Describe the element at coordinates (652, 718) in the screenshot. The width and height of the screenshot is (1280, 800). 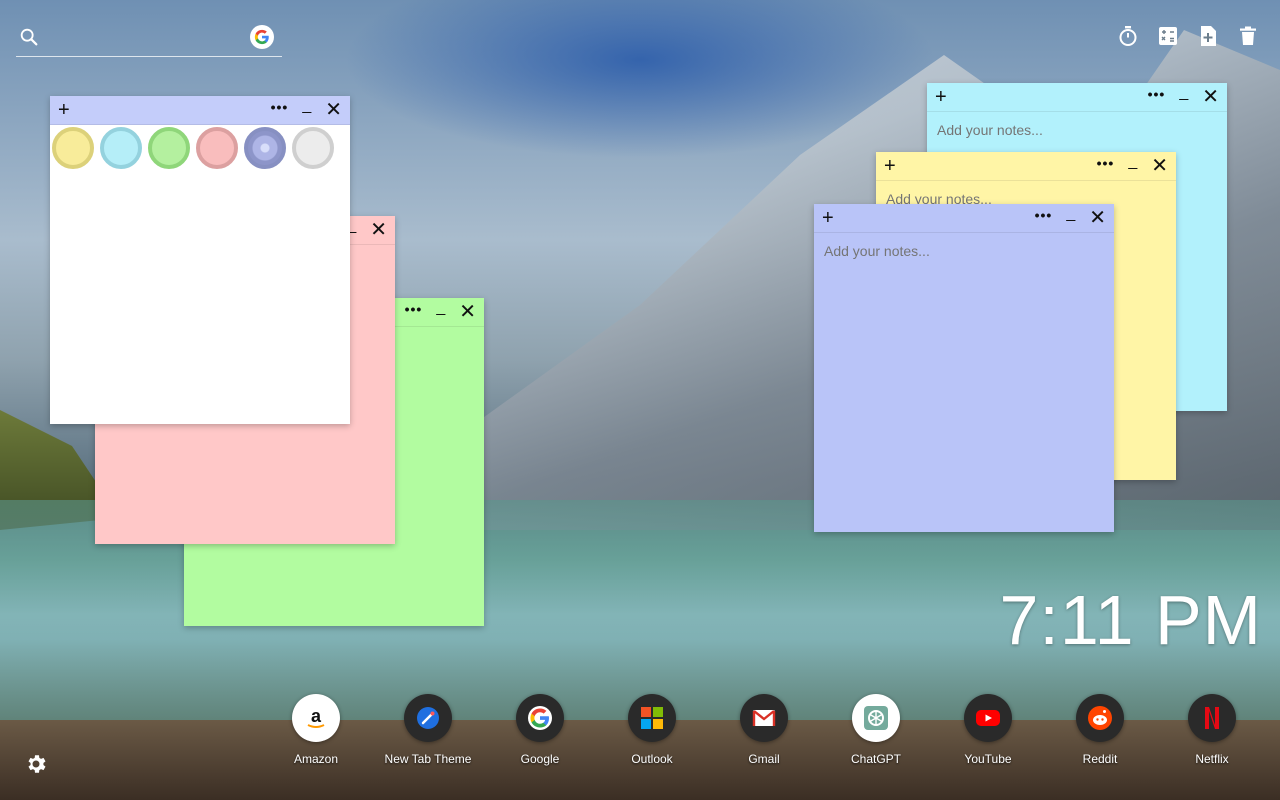
I see `outlook-icon` at that location.